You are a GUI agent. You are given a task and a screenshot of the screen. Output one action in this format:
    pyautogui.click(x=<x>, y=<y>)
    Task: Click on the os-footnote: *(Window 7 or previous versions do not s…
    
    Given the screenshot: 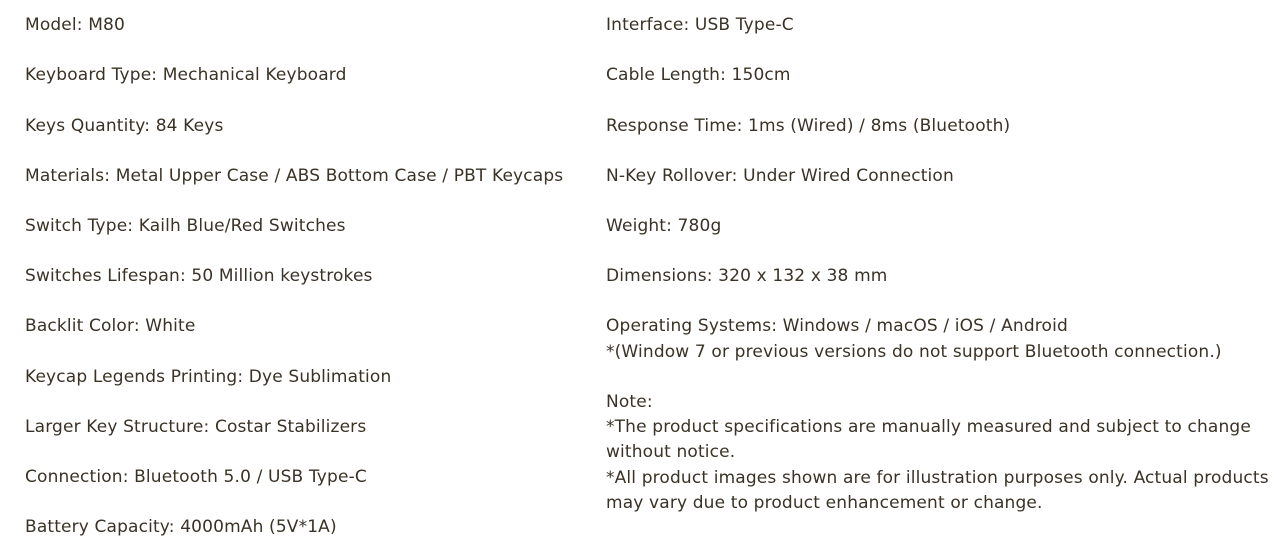 What is the action you would take?
    pyautogui.click(x=914, y=352)
    